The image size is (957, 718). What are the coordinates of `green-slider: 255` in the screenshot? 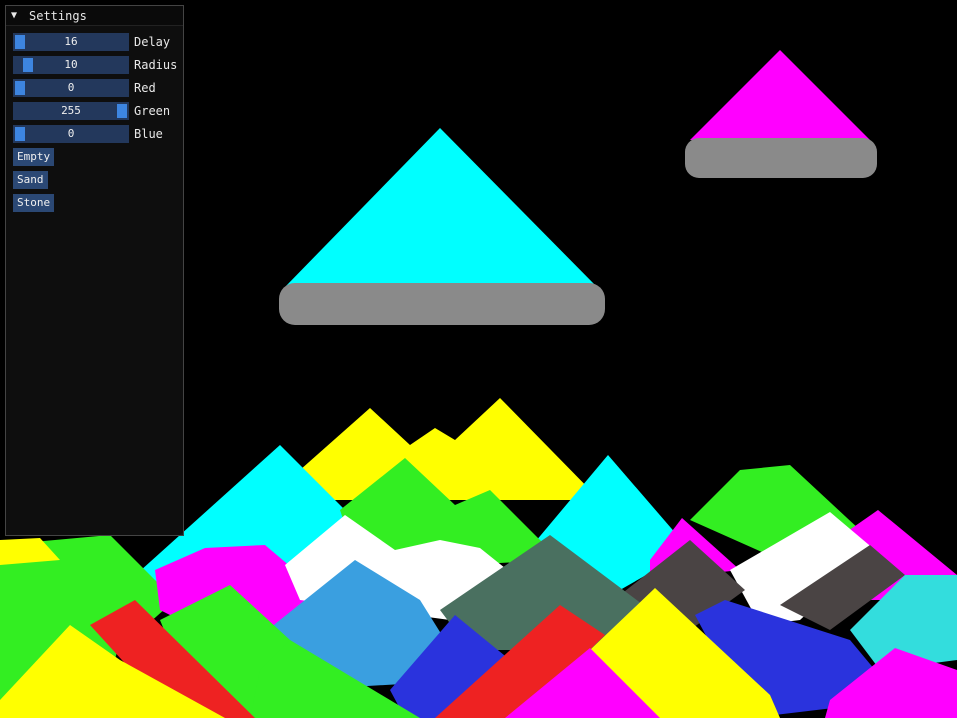 It's located at (71, 111).